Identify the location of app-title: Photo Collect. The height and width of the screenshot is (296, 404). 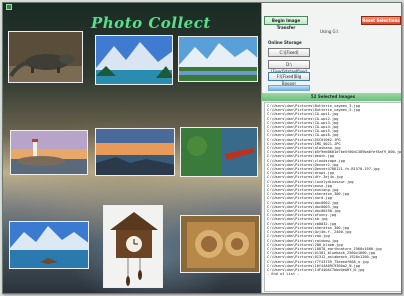
(151, 23).